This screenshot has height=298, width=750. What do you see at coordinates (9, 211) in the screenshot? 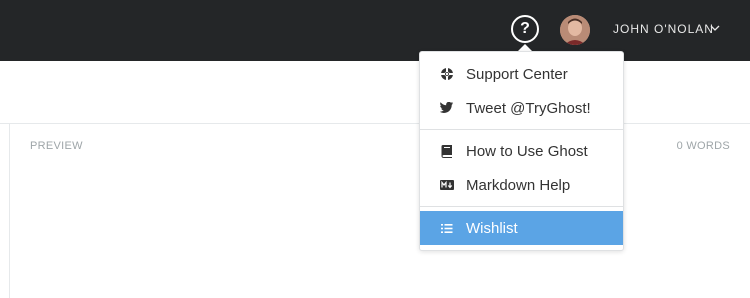
I see `pane-divider` at bounding box center [9, 211].